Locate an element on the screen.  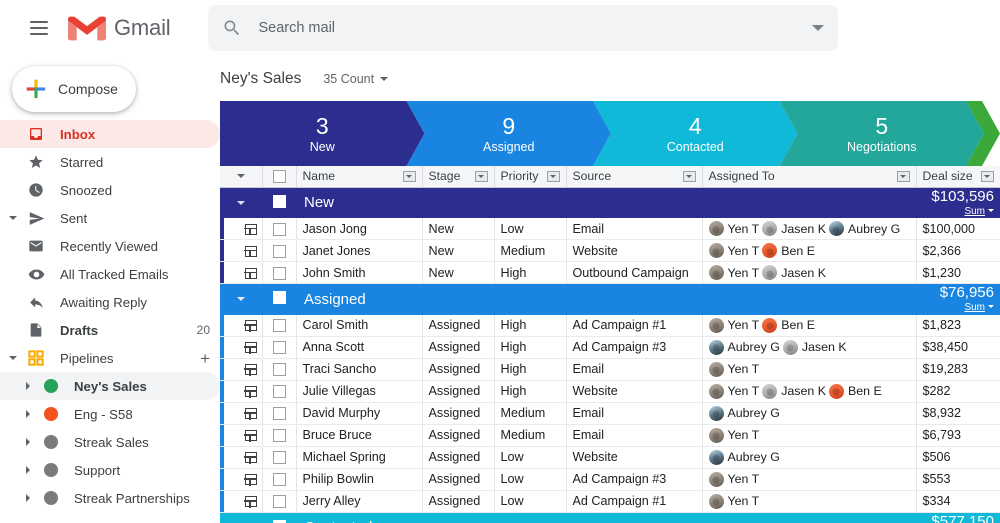
sidebar-item-streak-partnerships: Streak Partnerships is located at coordinates (110, 498).